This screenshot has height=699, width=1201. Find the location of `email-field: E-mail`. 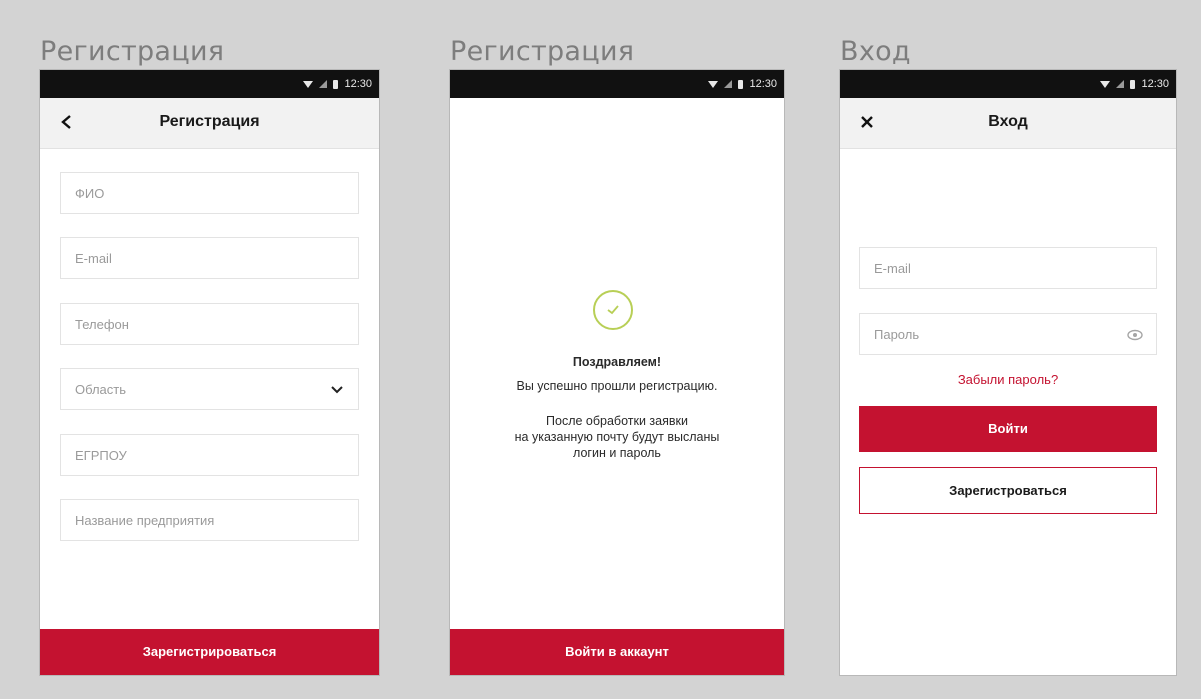

email-field: E-mail is located at coordinates (209, 258).